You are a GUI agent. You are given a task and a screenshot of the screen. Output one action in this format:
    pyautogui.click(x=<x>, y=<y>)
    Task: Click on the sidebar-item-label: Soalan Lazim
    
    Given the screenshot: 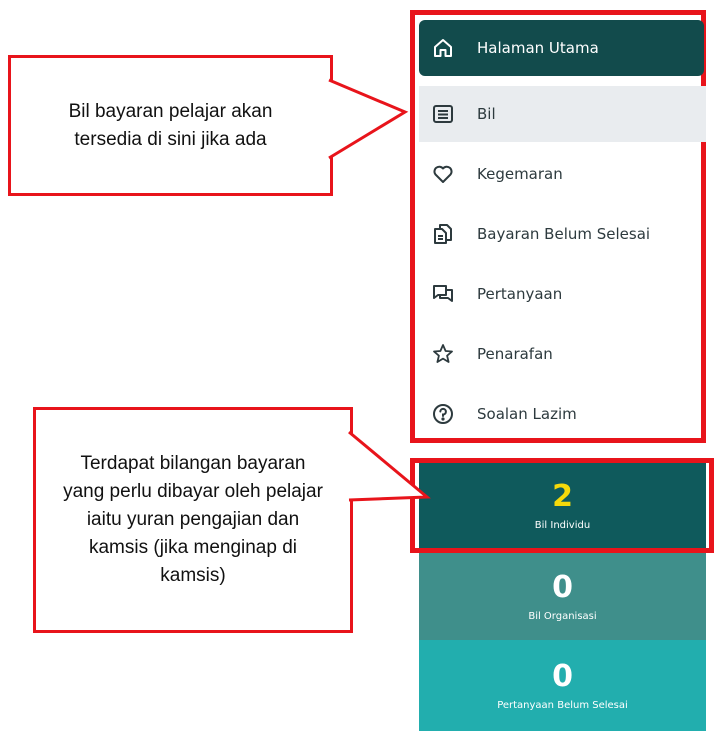 What is the action you would take?
    pyautogui.click(x=527, y=414)
    